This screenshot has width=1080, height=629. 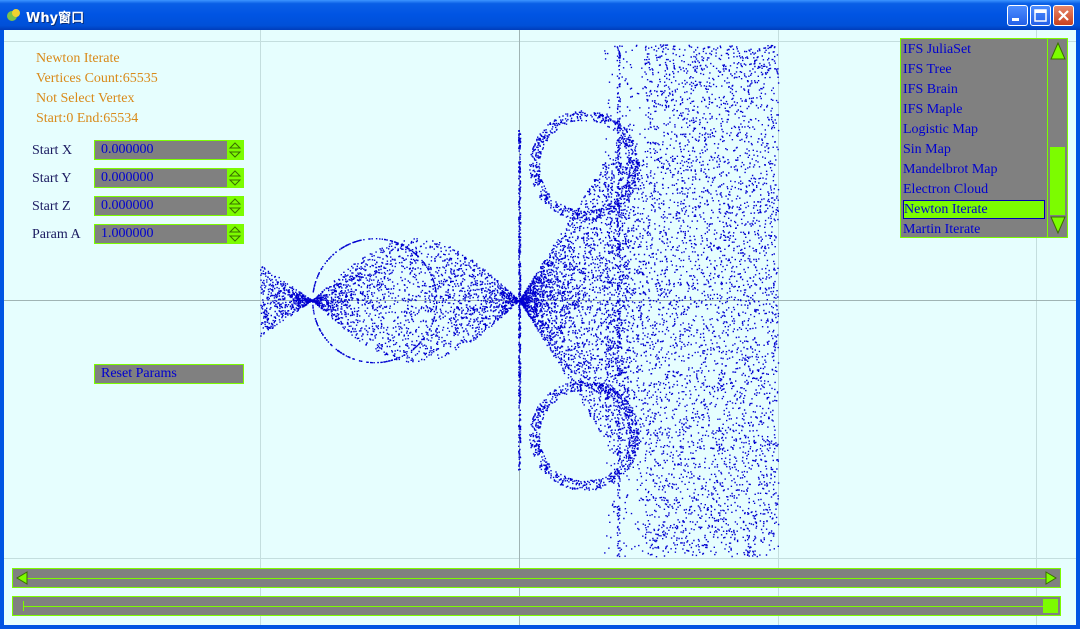 What do you see at coordinates (87, 118) in the screenshot?
I see `range-text: Start:0 End:65534` at bounding box center [87, 118].